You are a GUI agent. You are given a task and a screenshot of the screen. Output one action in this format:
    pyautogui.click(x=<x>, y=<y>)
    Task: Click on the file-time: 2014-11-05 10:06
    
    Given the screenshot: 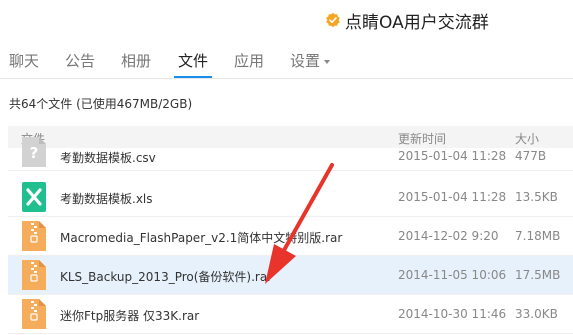 What is the action you would take?
    pyautogui.click(x=452, y=275)
    